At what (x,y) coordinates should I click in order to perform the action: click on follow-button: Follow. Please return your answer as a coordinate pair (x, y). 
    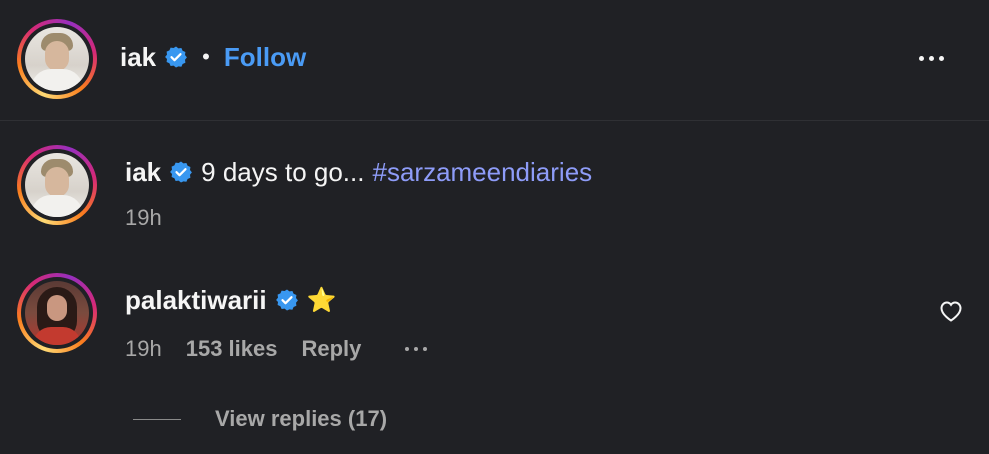
    Looking at the image, I should click on (265, 57).